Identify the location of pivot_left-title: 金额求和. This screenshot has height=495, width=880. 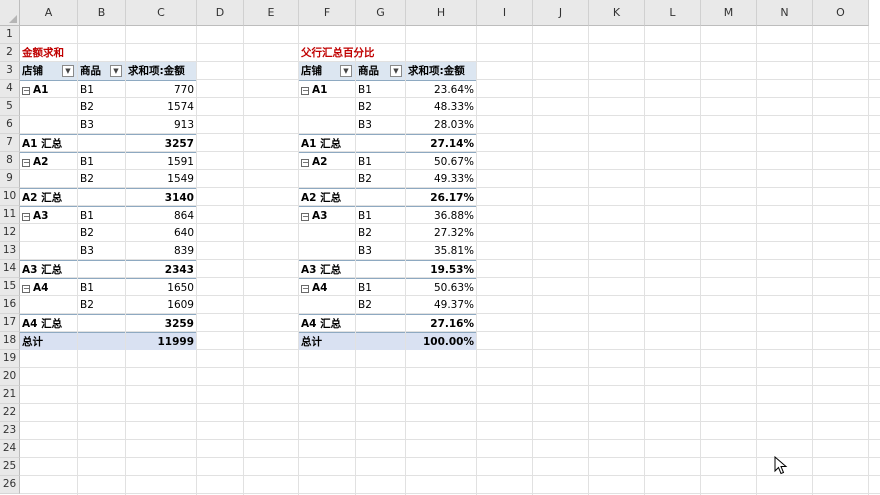
(108, 53).